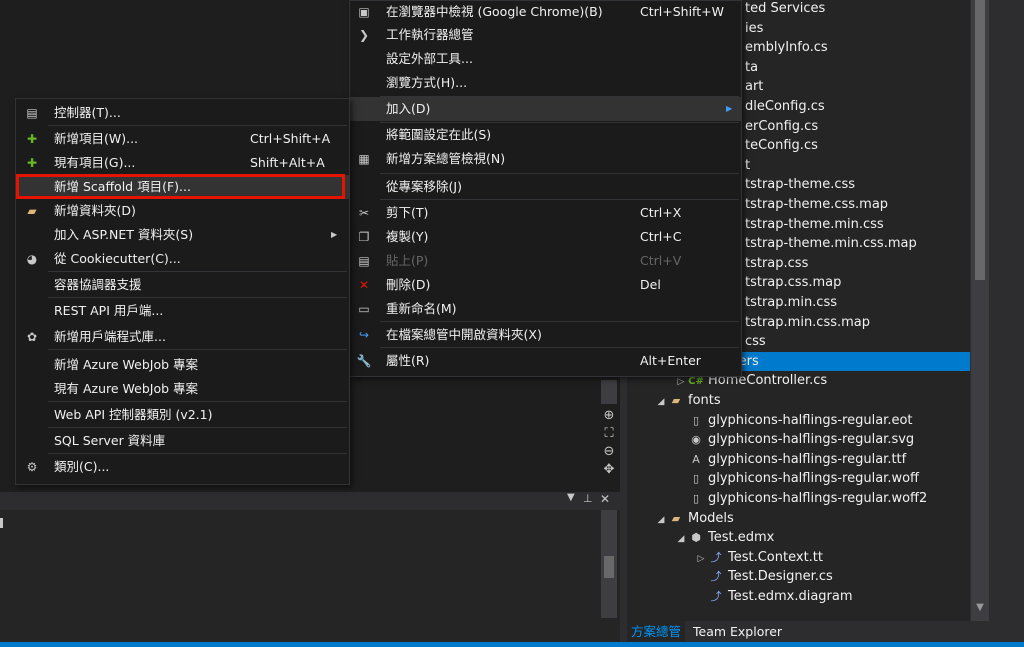 This screenshot has width=1024, height=647. I want to click on tree-item-label: tstrap-theme.min.css.map, so click(831, 244).